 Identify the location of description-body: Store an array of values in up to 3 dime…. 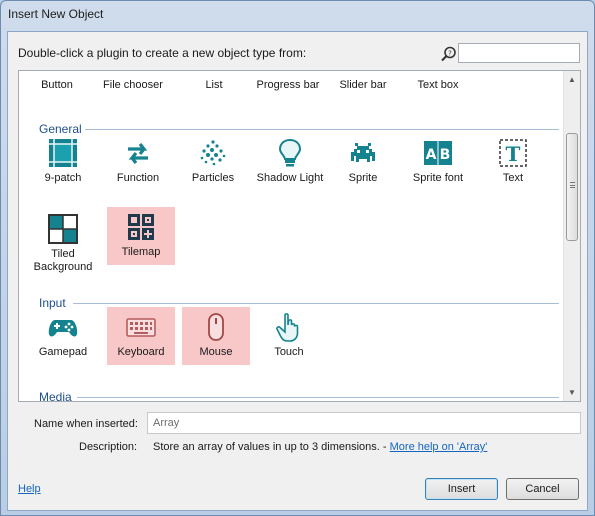
(271, 447).